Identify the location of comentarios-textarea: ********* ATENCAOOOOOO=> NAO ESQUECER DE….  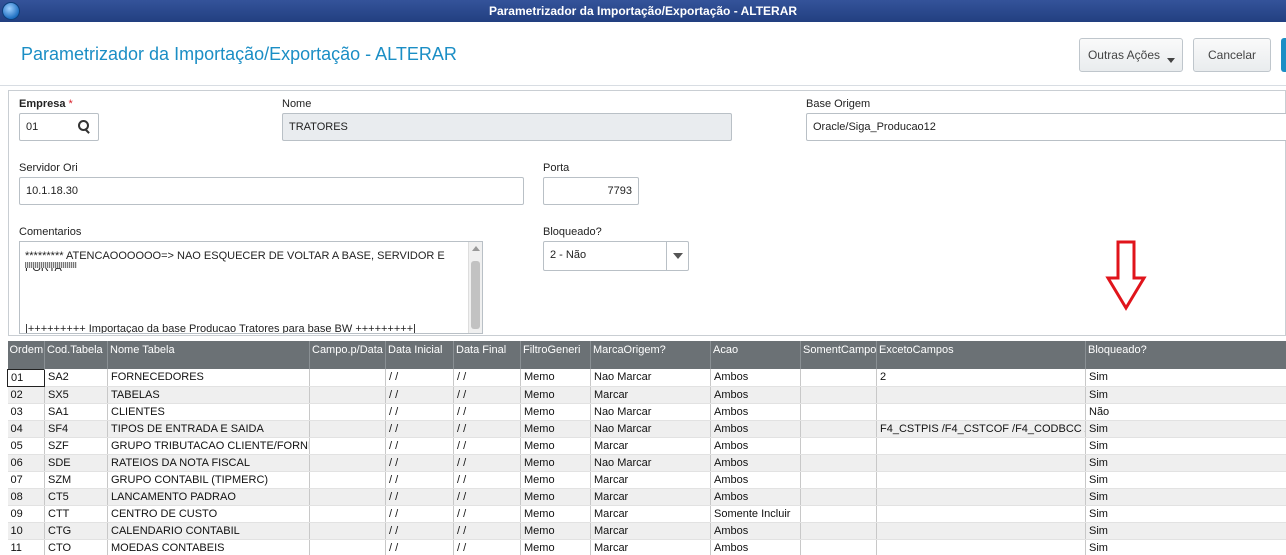
(251, 287).